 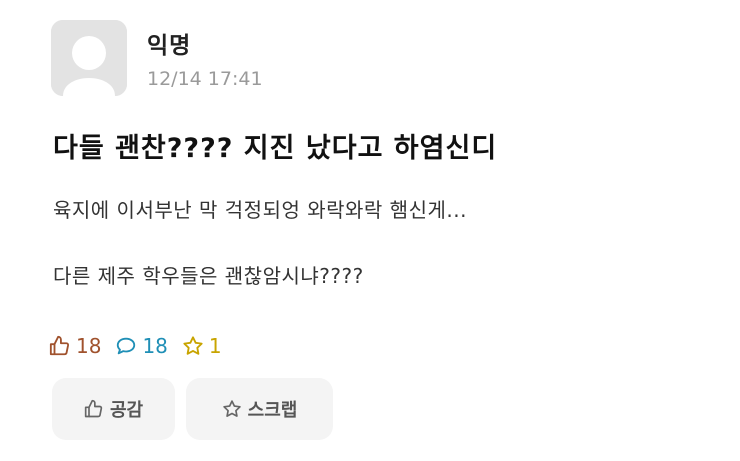 I want to click on like-count: 18, so click(x=89, y=346).